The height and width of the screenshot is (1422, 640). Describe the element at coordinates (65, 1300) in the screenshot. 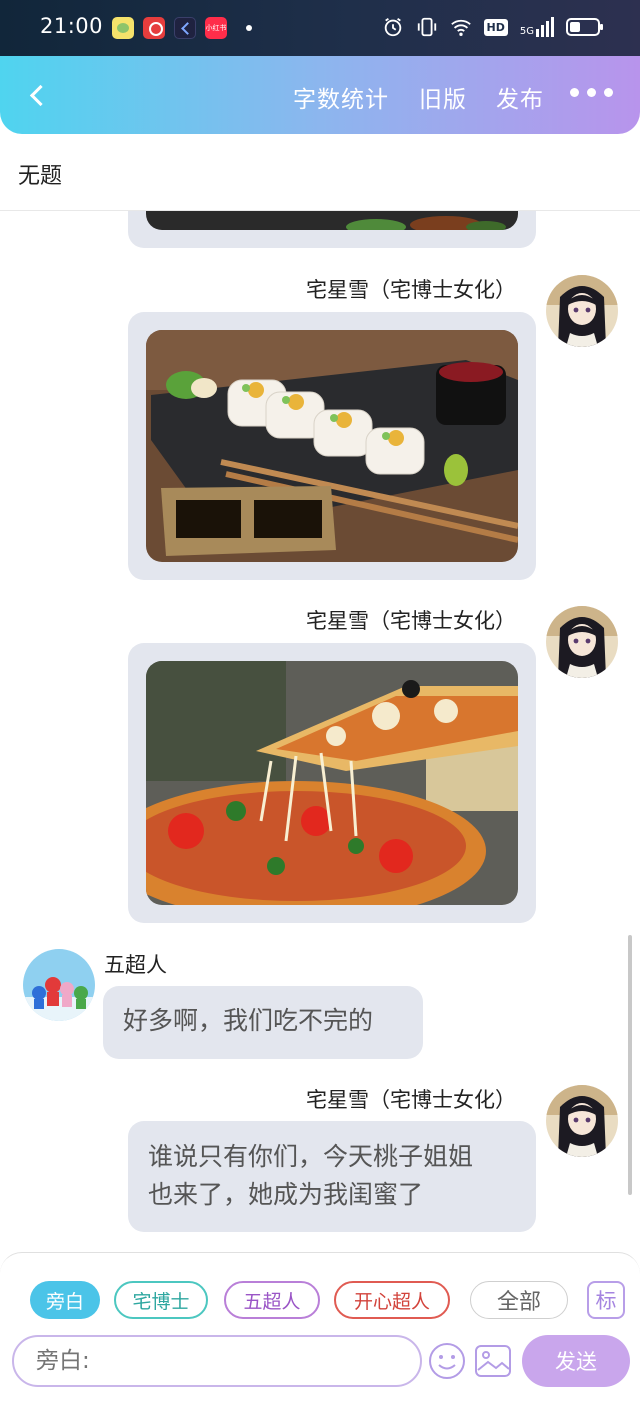

I see `role-chip-narration: 旁白` at that location.